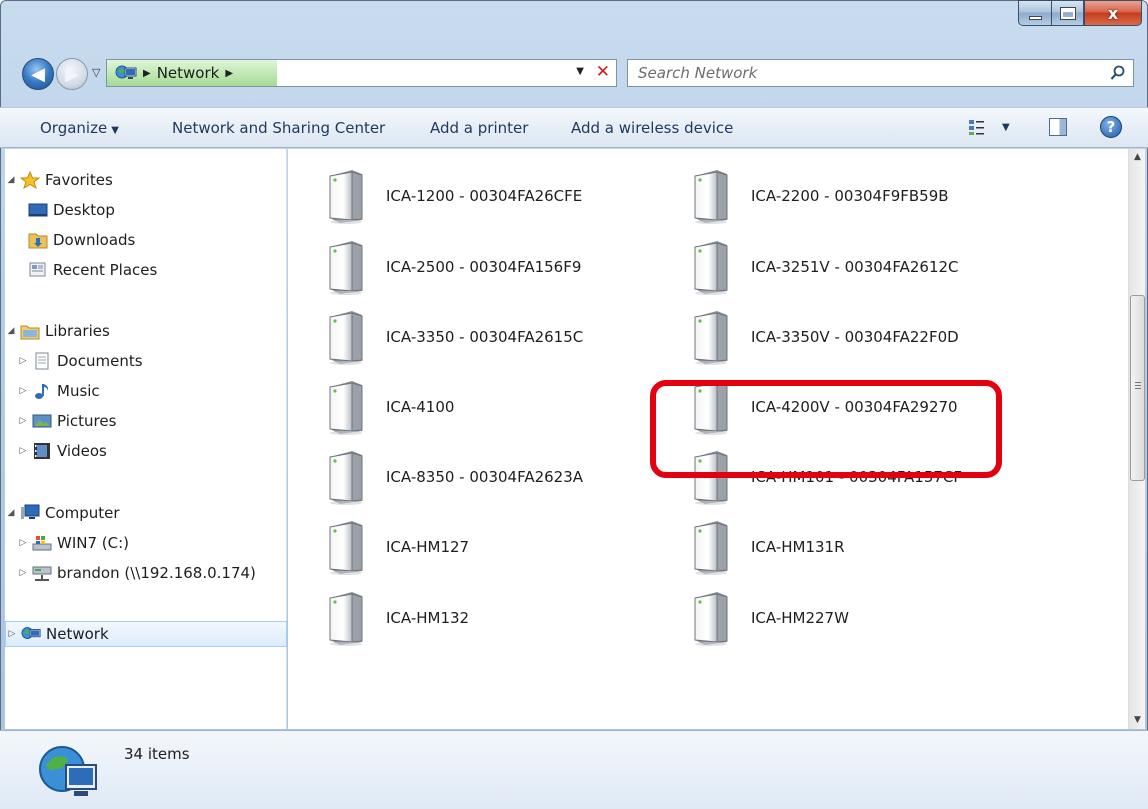  Describe the element at coordinates (1058, 127) in the screenshot. I see `preview-pane-icon` at that location.